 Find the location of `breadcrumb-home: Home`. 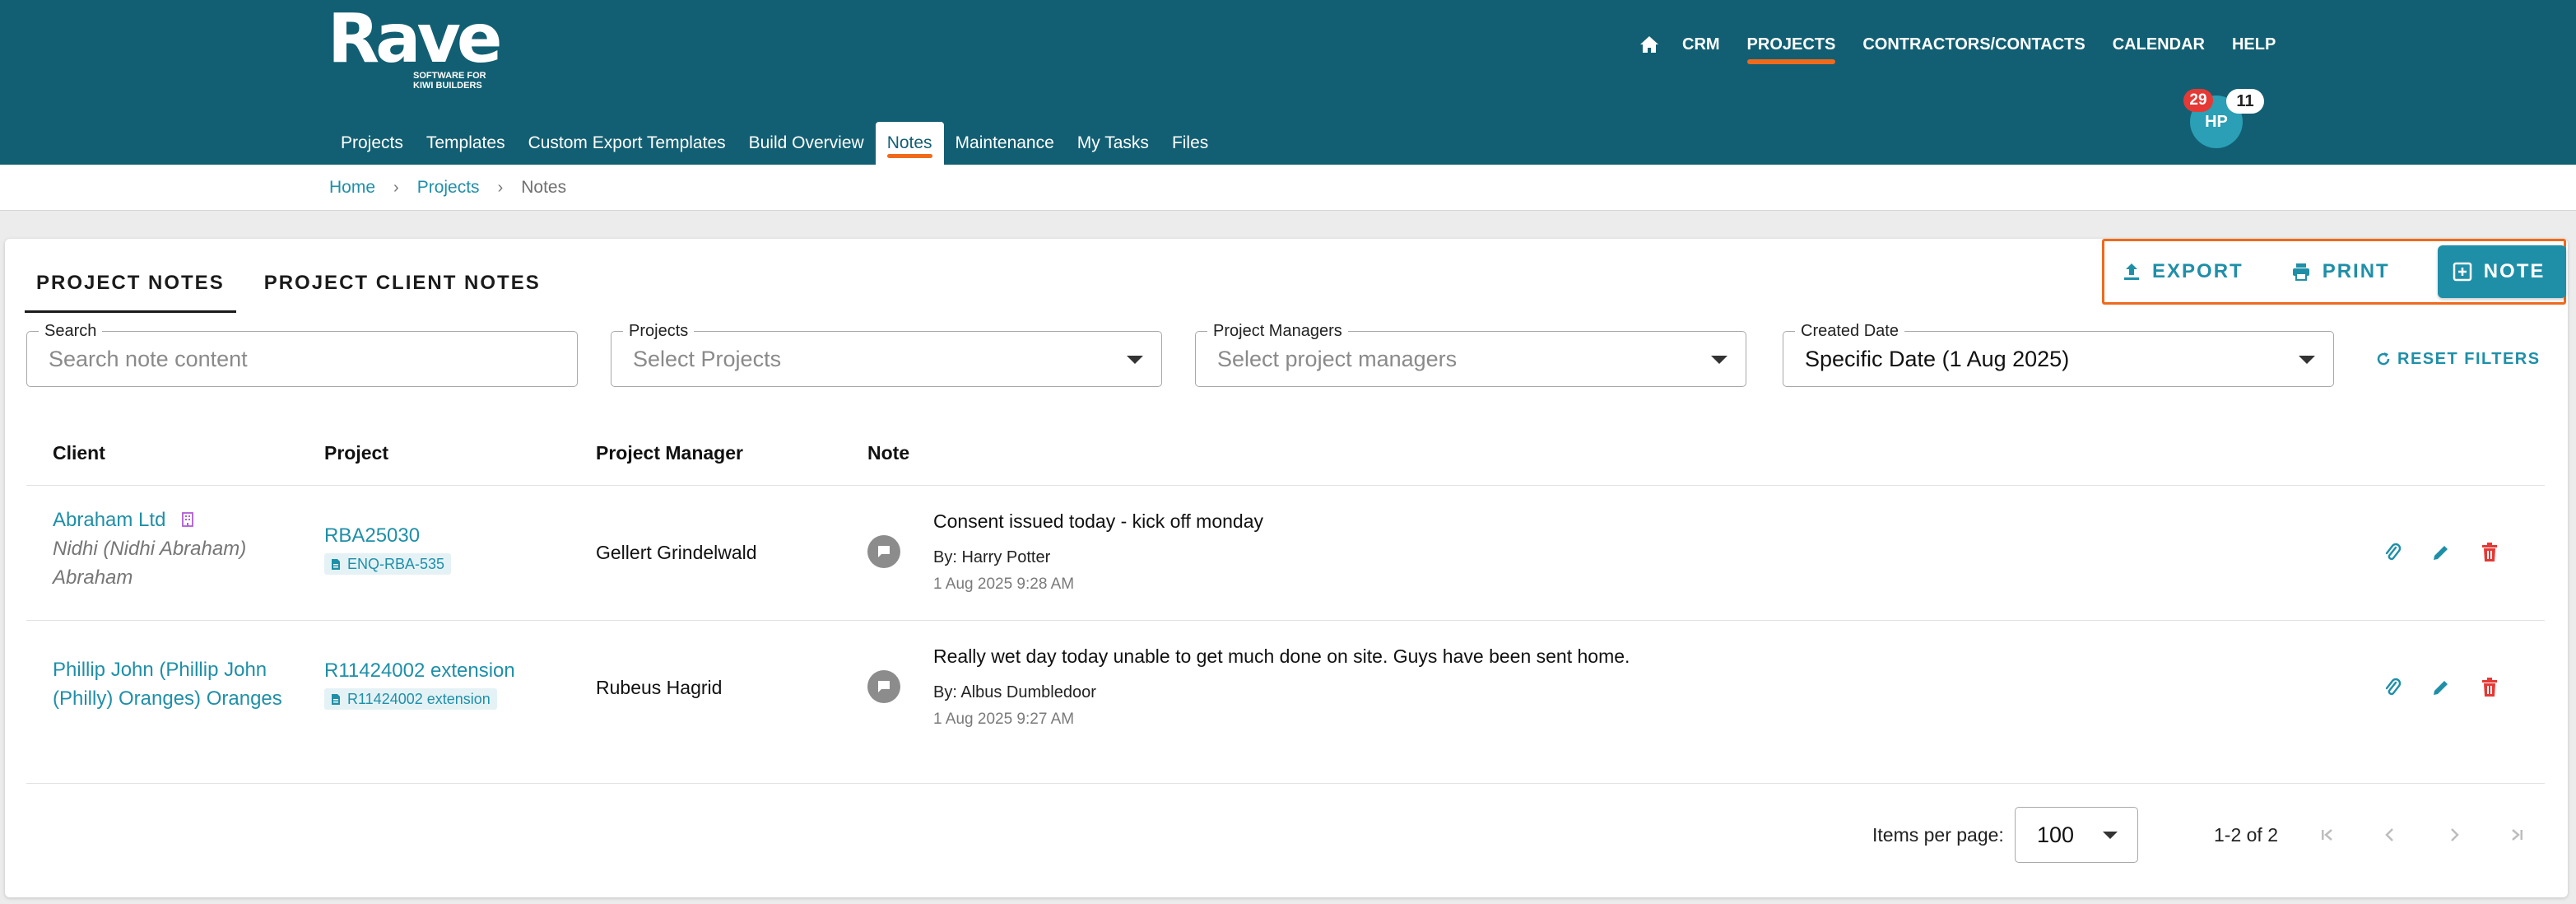

breadcrumb-home: Home is located at coordinates (352, 188).